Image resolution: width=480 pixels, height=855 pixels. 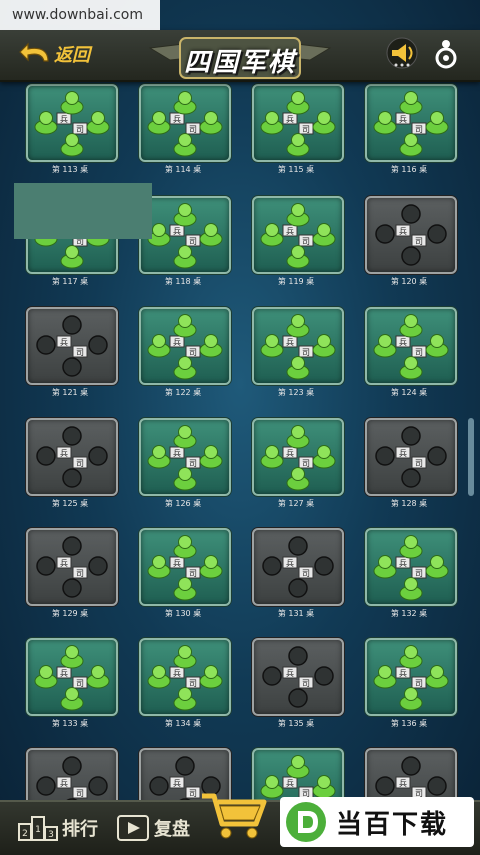 What do you see at coordinates (402, 53) in the screenshot?
I see `speaker-icon` at bounding box center [402, 53].